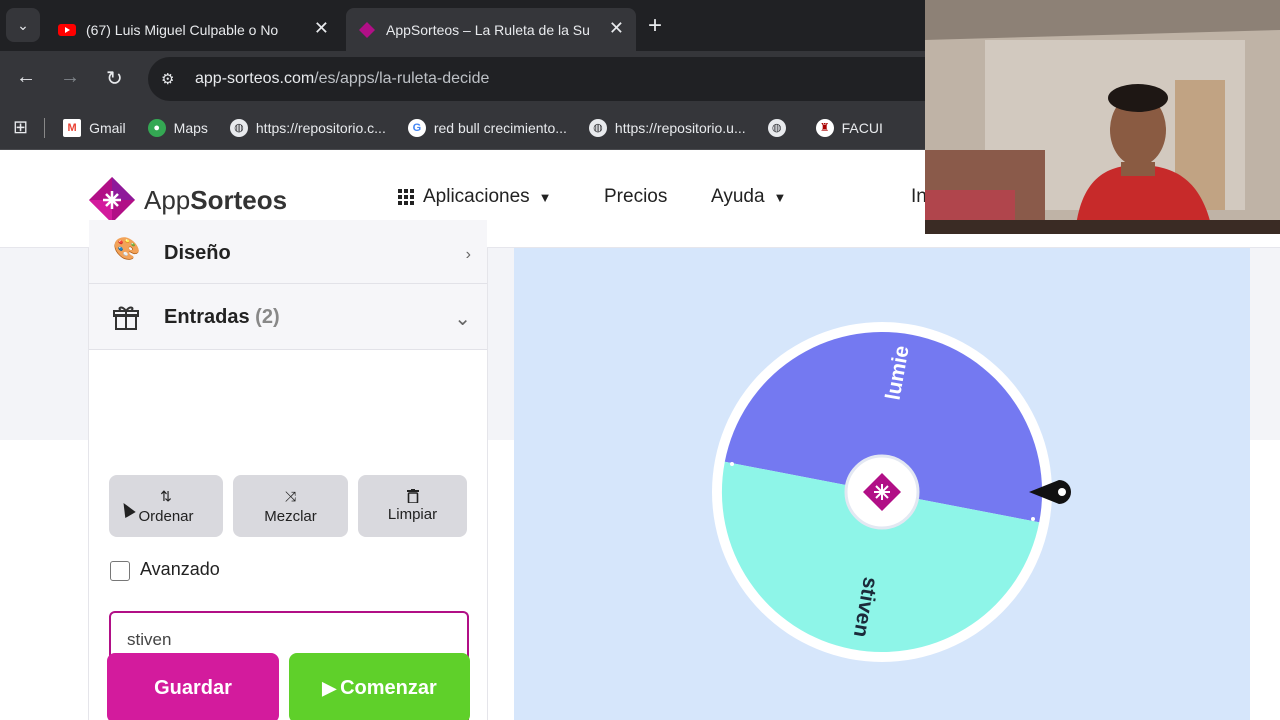  I want to click on logo-text: AppSorteos, so click(216, 199).